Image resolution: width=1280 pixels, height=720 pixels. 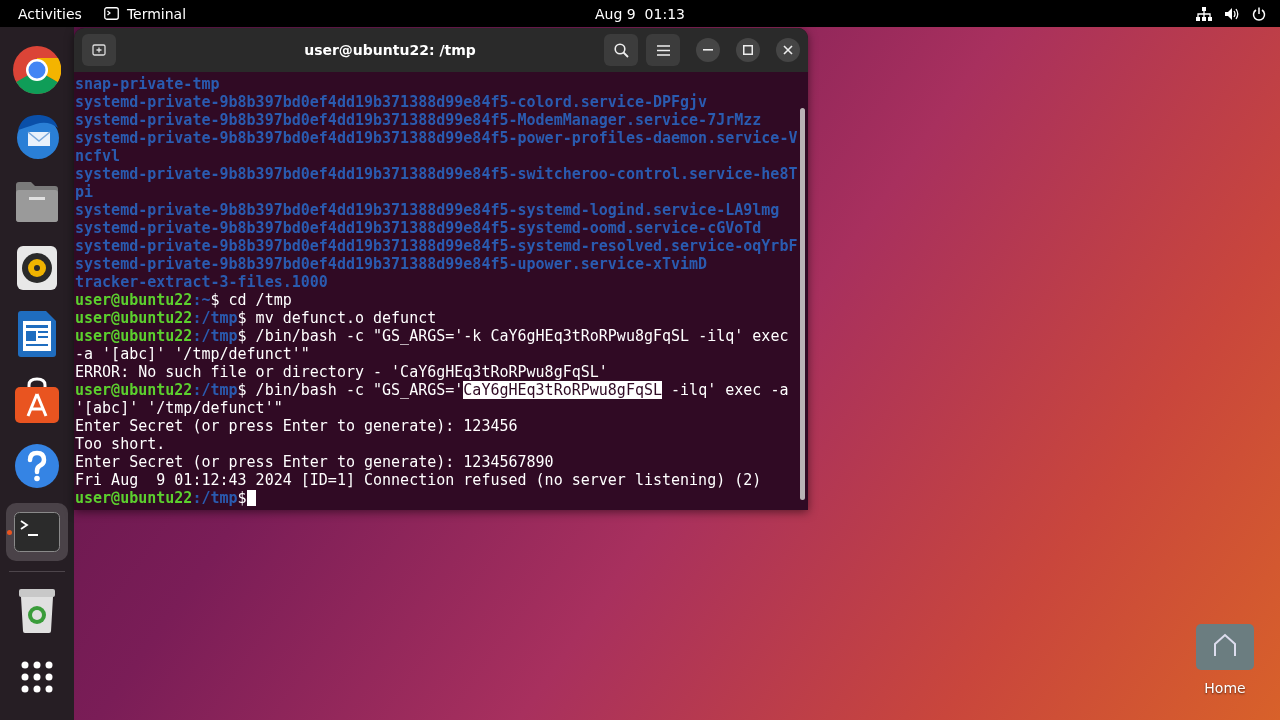 What do you see at coordinates (359, 390) in the screenshot?
I see `command-text: /bin/bash -c "GS_ARGS='` at bounding box center [359, 390].